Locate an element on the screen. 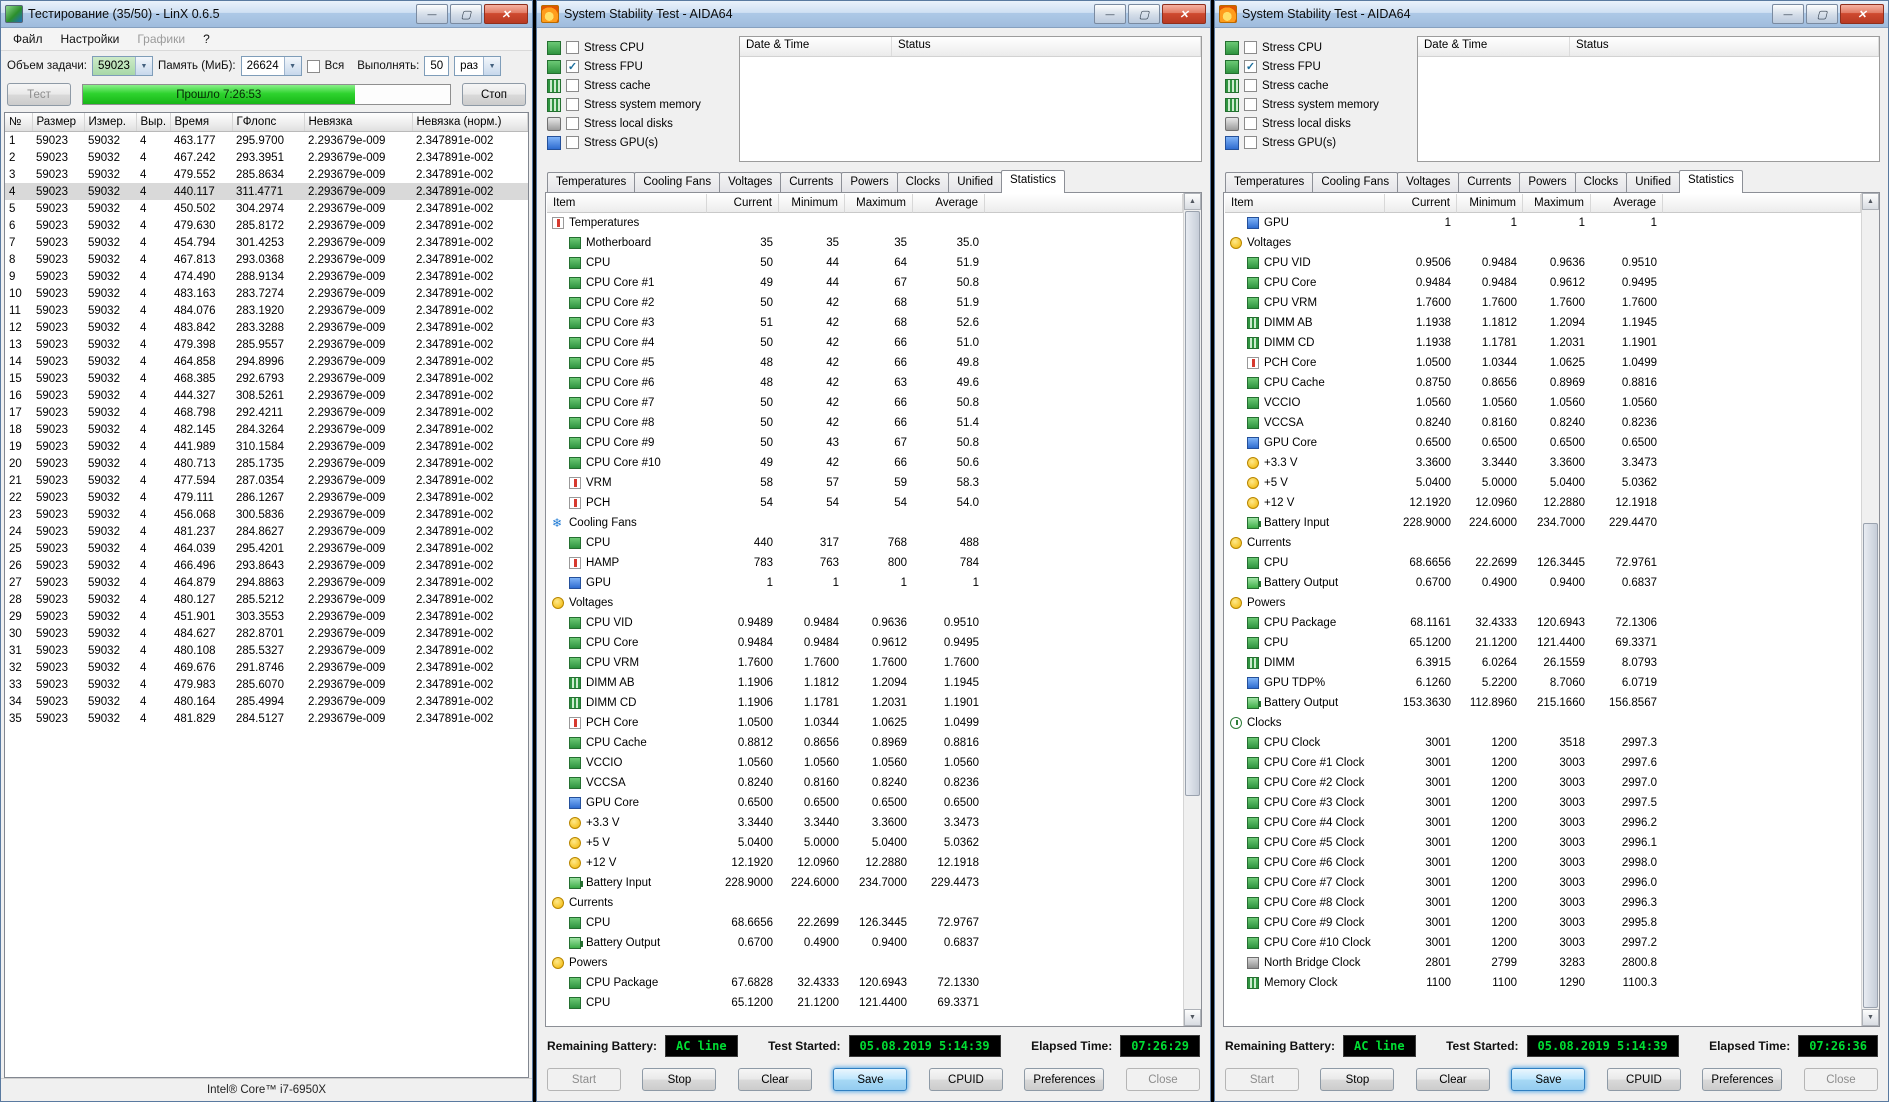 The height and width of the screenshot is (1102, 1889). stat-row-dimm-cd: DIMM CD 1.1938 1.1781 1.2031 1.1901 is located at coordinates (1543, 343).